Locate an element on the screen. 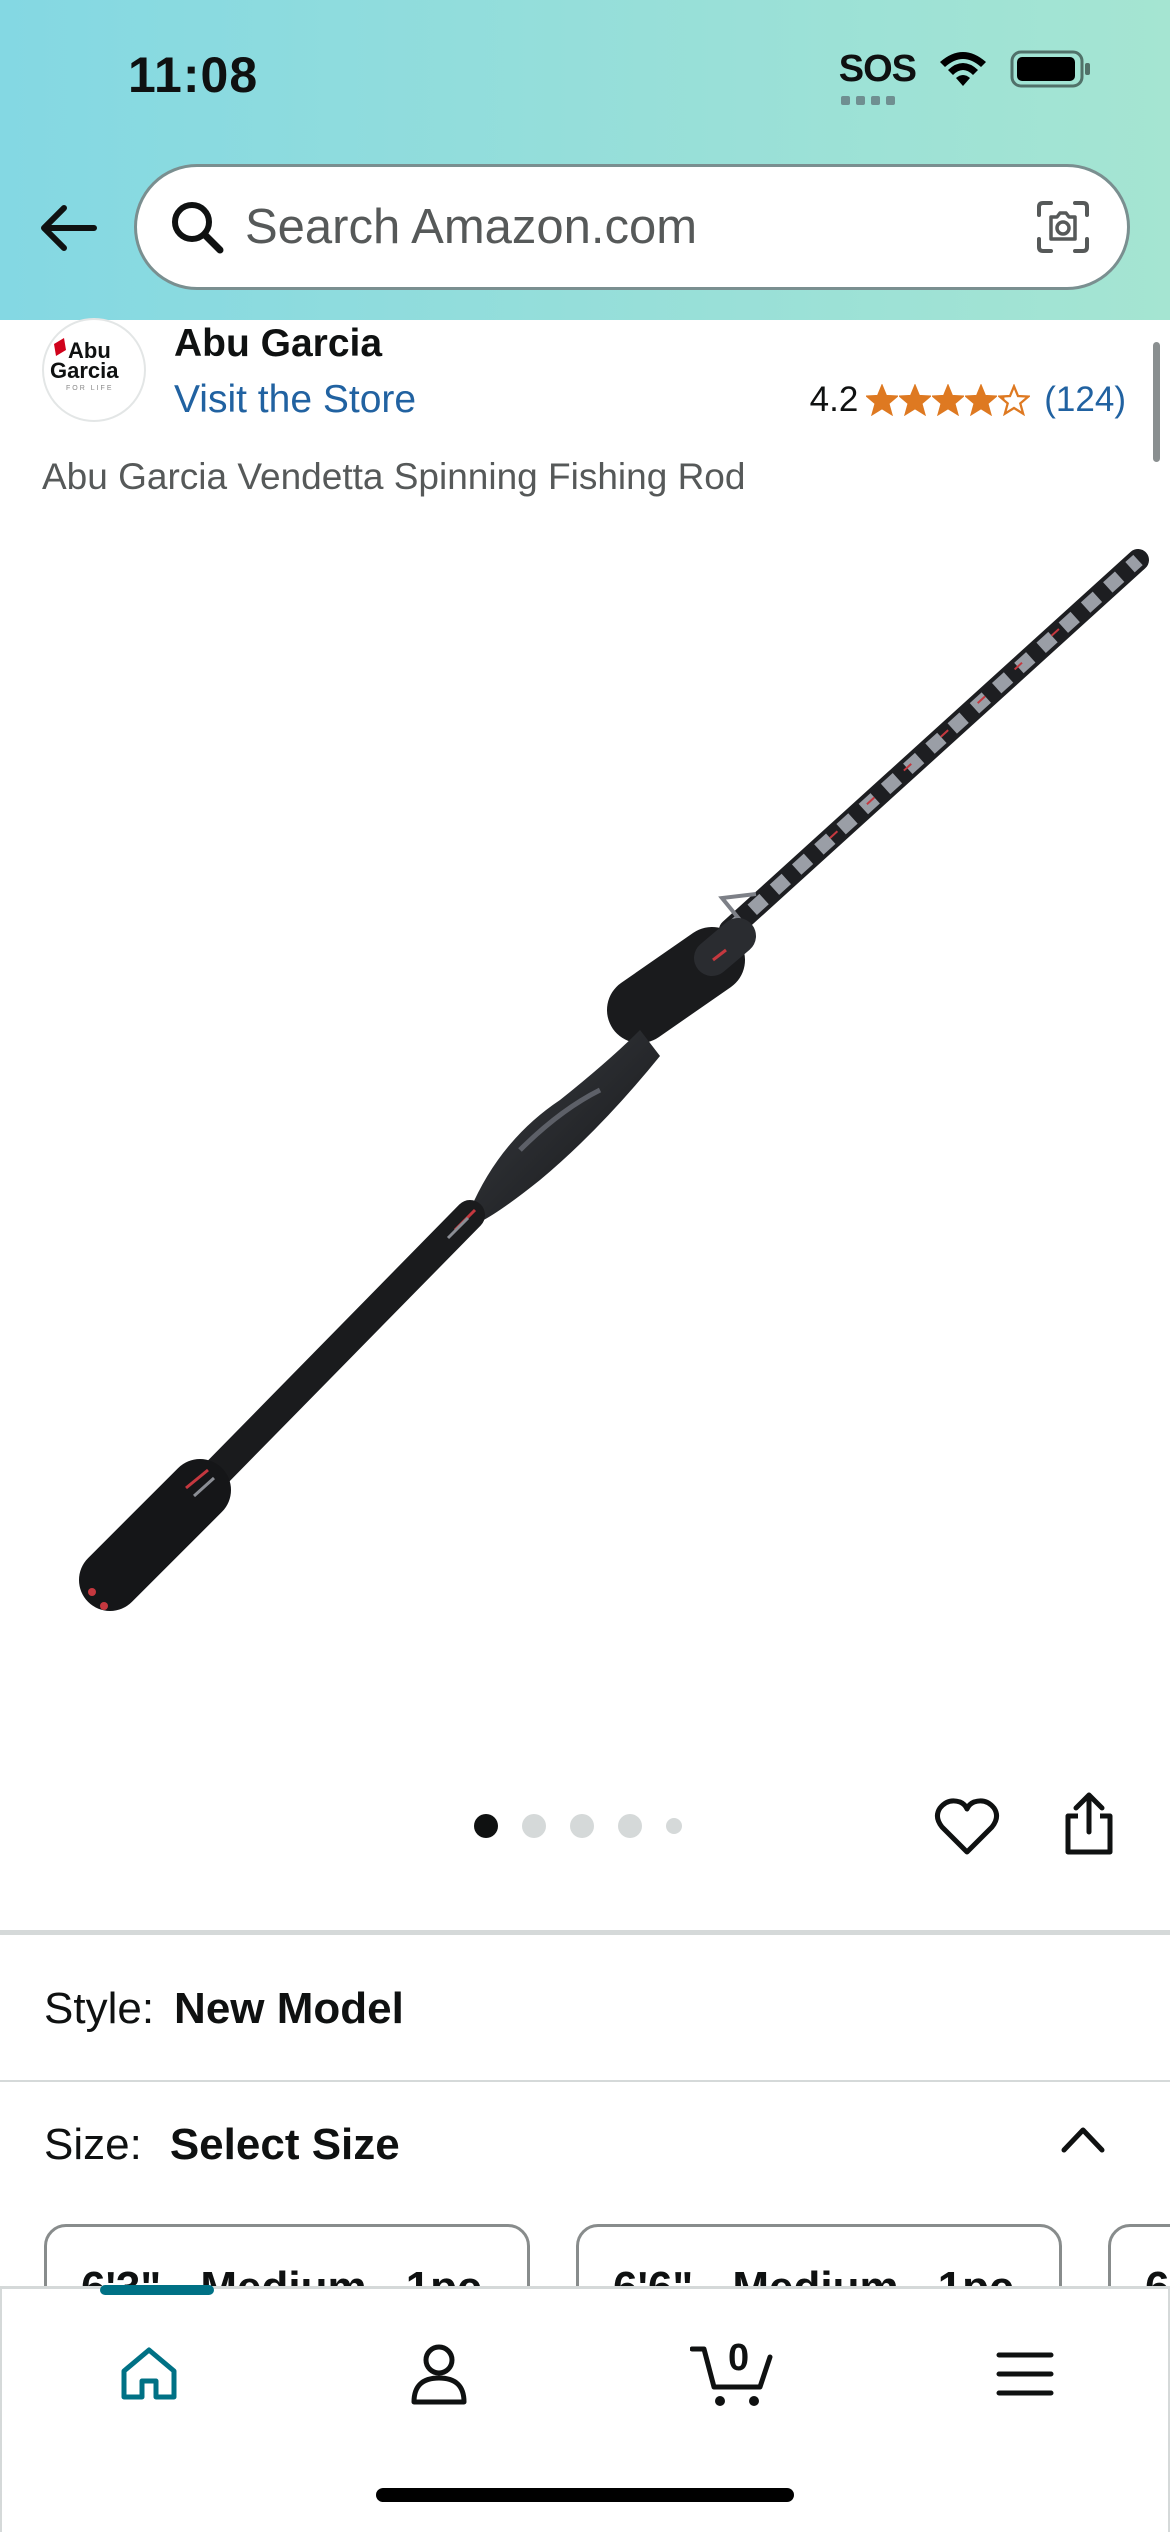 The height and width of the screenshot is (2532, 1170). svg-text: FOR LIFE is located at coordinates (90, 388).